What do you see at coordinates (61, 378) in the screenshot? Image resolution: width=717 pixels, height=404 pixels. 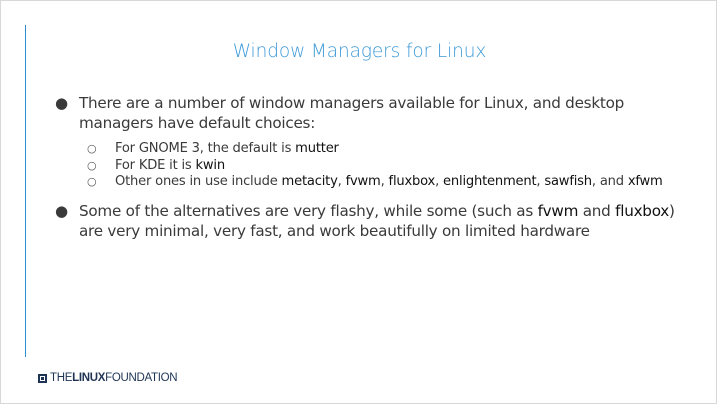 I see `logo-the: THE` at bounding box center [61, 378].